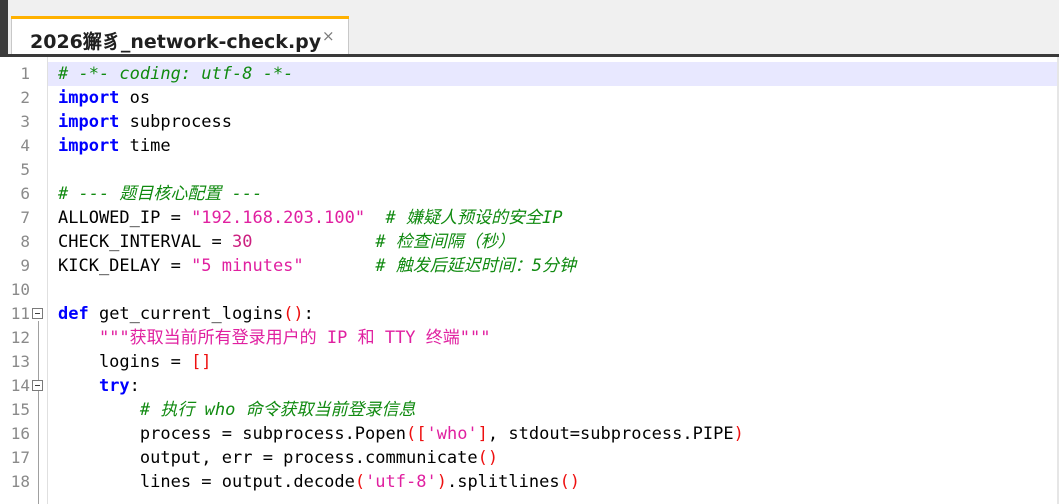 The width and height of the screenshot is (1059, 504). I want to click on code-token: time, so click(145, 146).